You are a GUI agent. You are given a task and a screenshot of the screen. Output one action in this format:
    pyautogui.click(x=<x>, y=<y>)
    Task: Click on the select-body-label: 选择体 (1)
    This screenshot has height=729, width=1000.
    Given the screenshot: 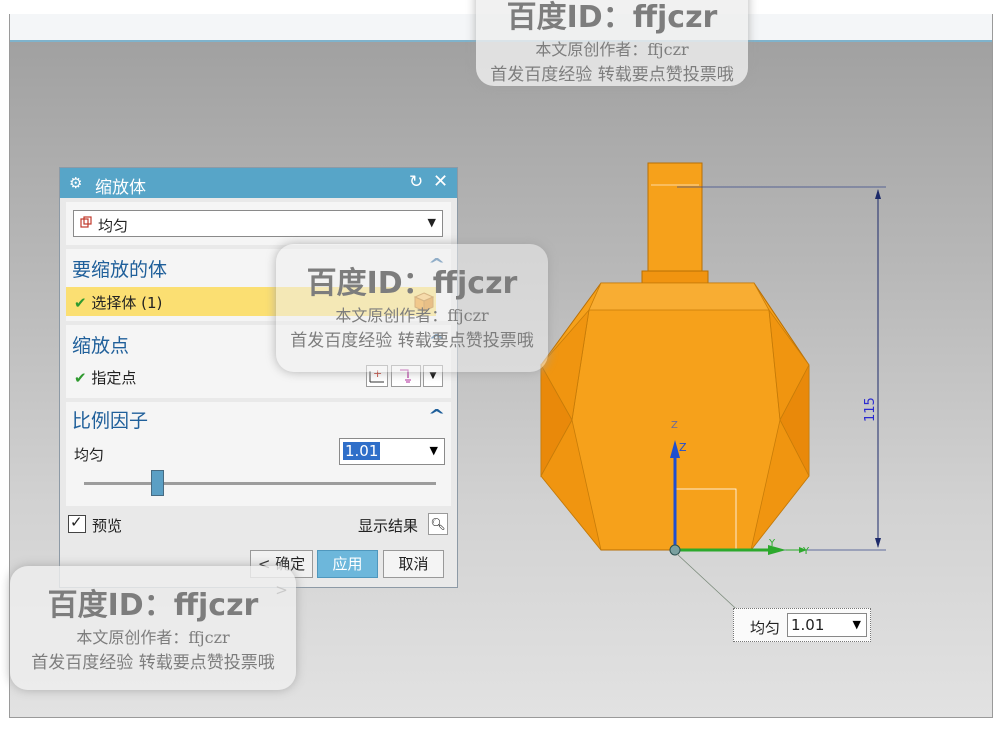 What is the action you would take?
    pyautogui.click(x=127, y=303)
    